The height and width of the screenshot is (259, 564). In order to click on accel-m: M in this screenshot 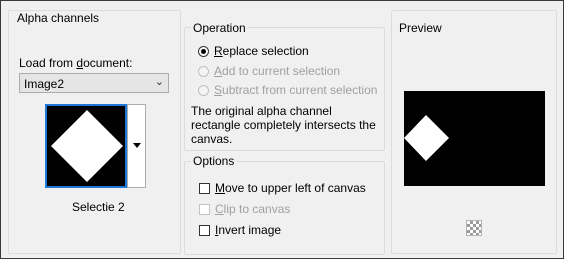, I will do `click(220, 188)`.